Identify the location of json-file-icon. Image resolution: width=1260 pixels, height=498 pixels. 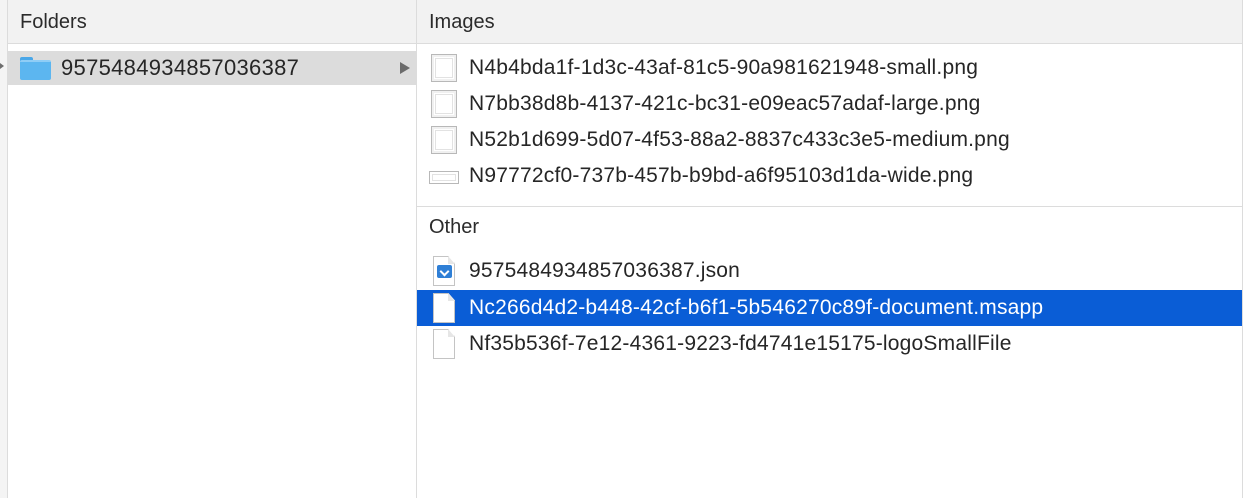
(444, 271).